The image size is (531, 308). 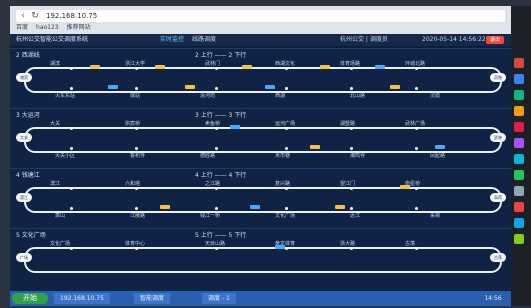 I want to click on start-button: 开始, so click(x=30, y=298).